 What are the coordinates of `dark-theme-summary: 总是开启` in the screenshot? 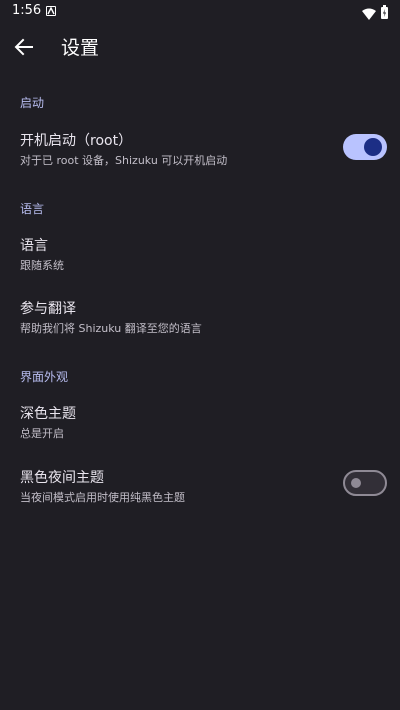 It's located at (42, 433).